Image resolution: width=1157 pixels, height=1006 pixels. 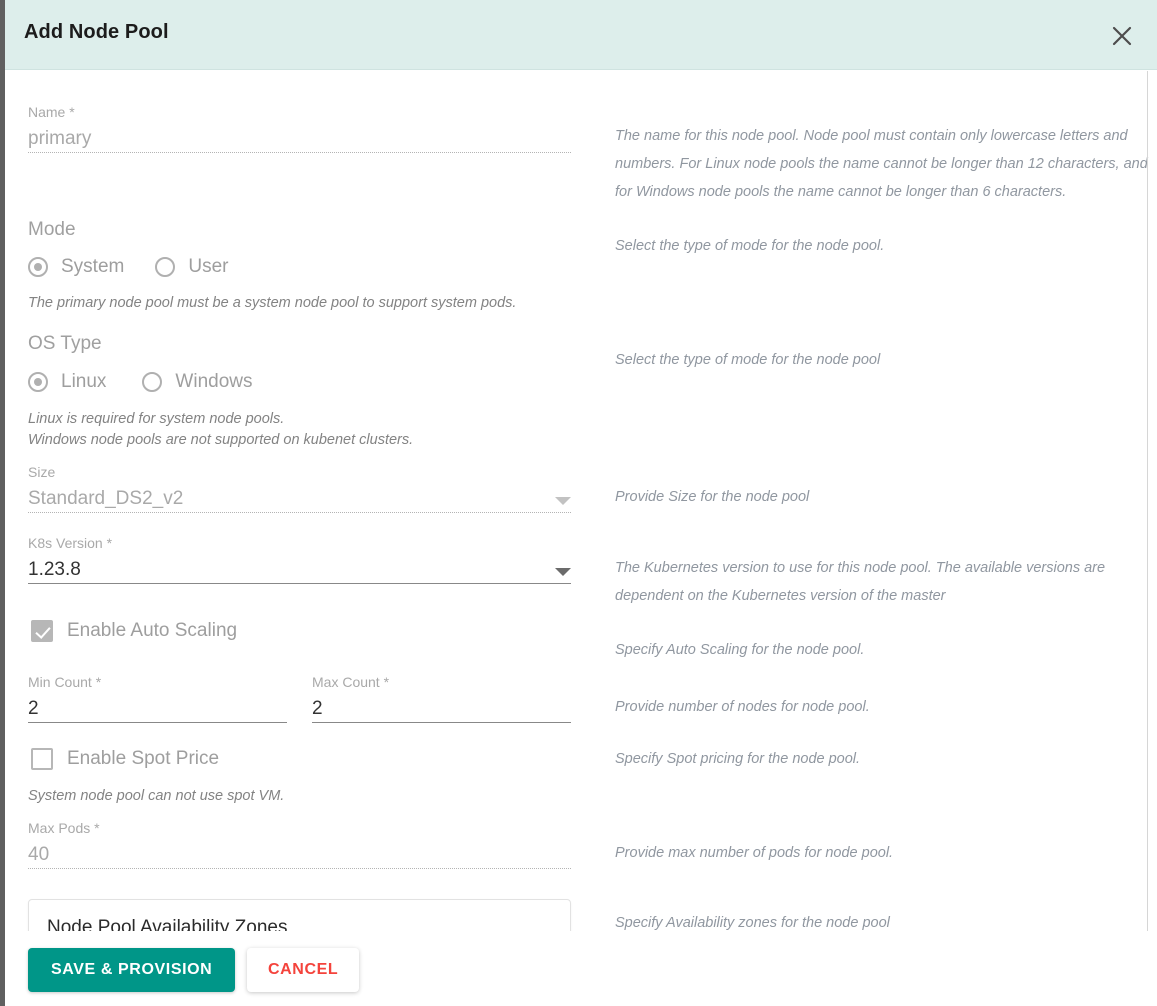 I want to click on checkbox-icon-spot-price, so click(x=42, y=759).